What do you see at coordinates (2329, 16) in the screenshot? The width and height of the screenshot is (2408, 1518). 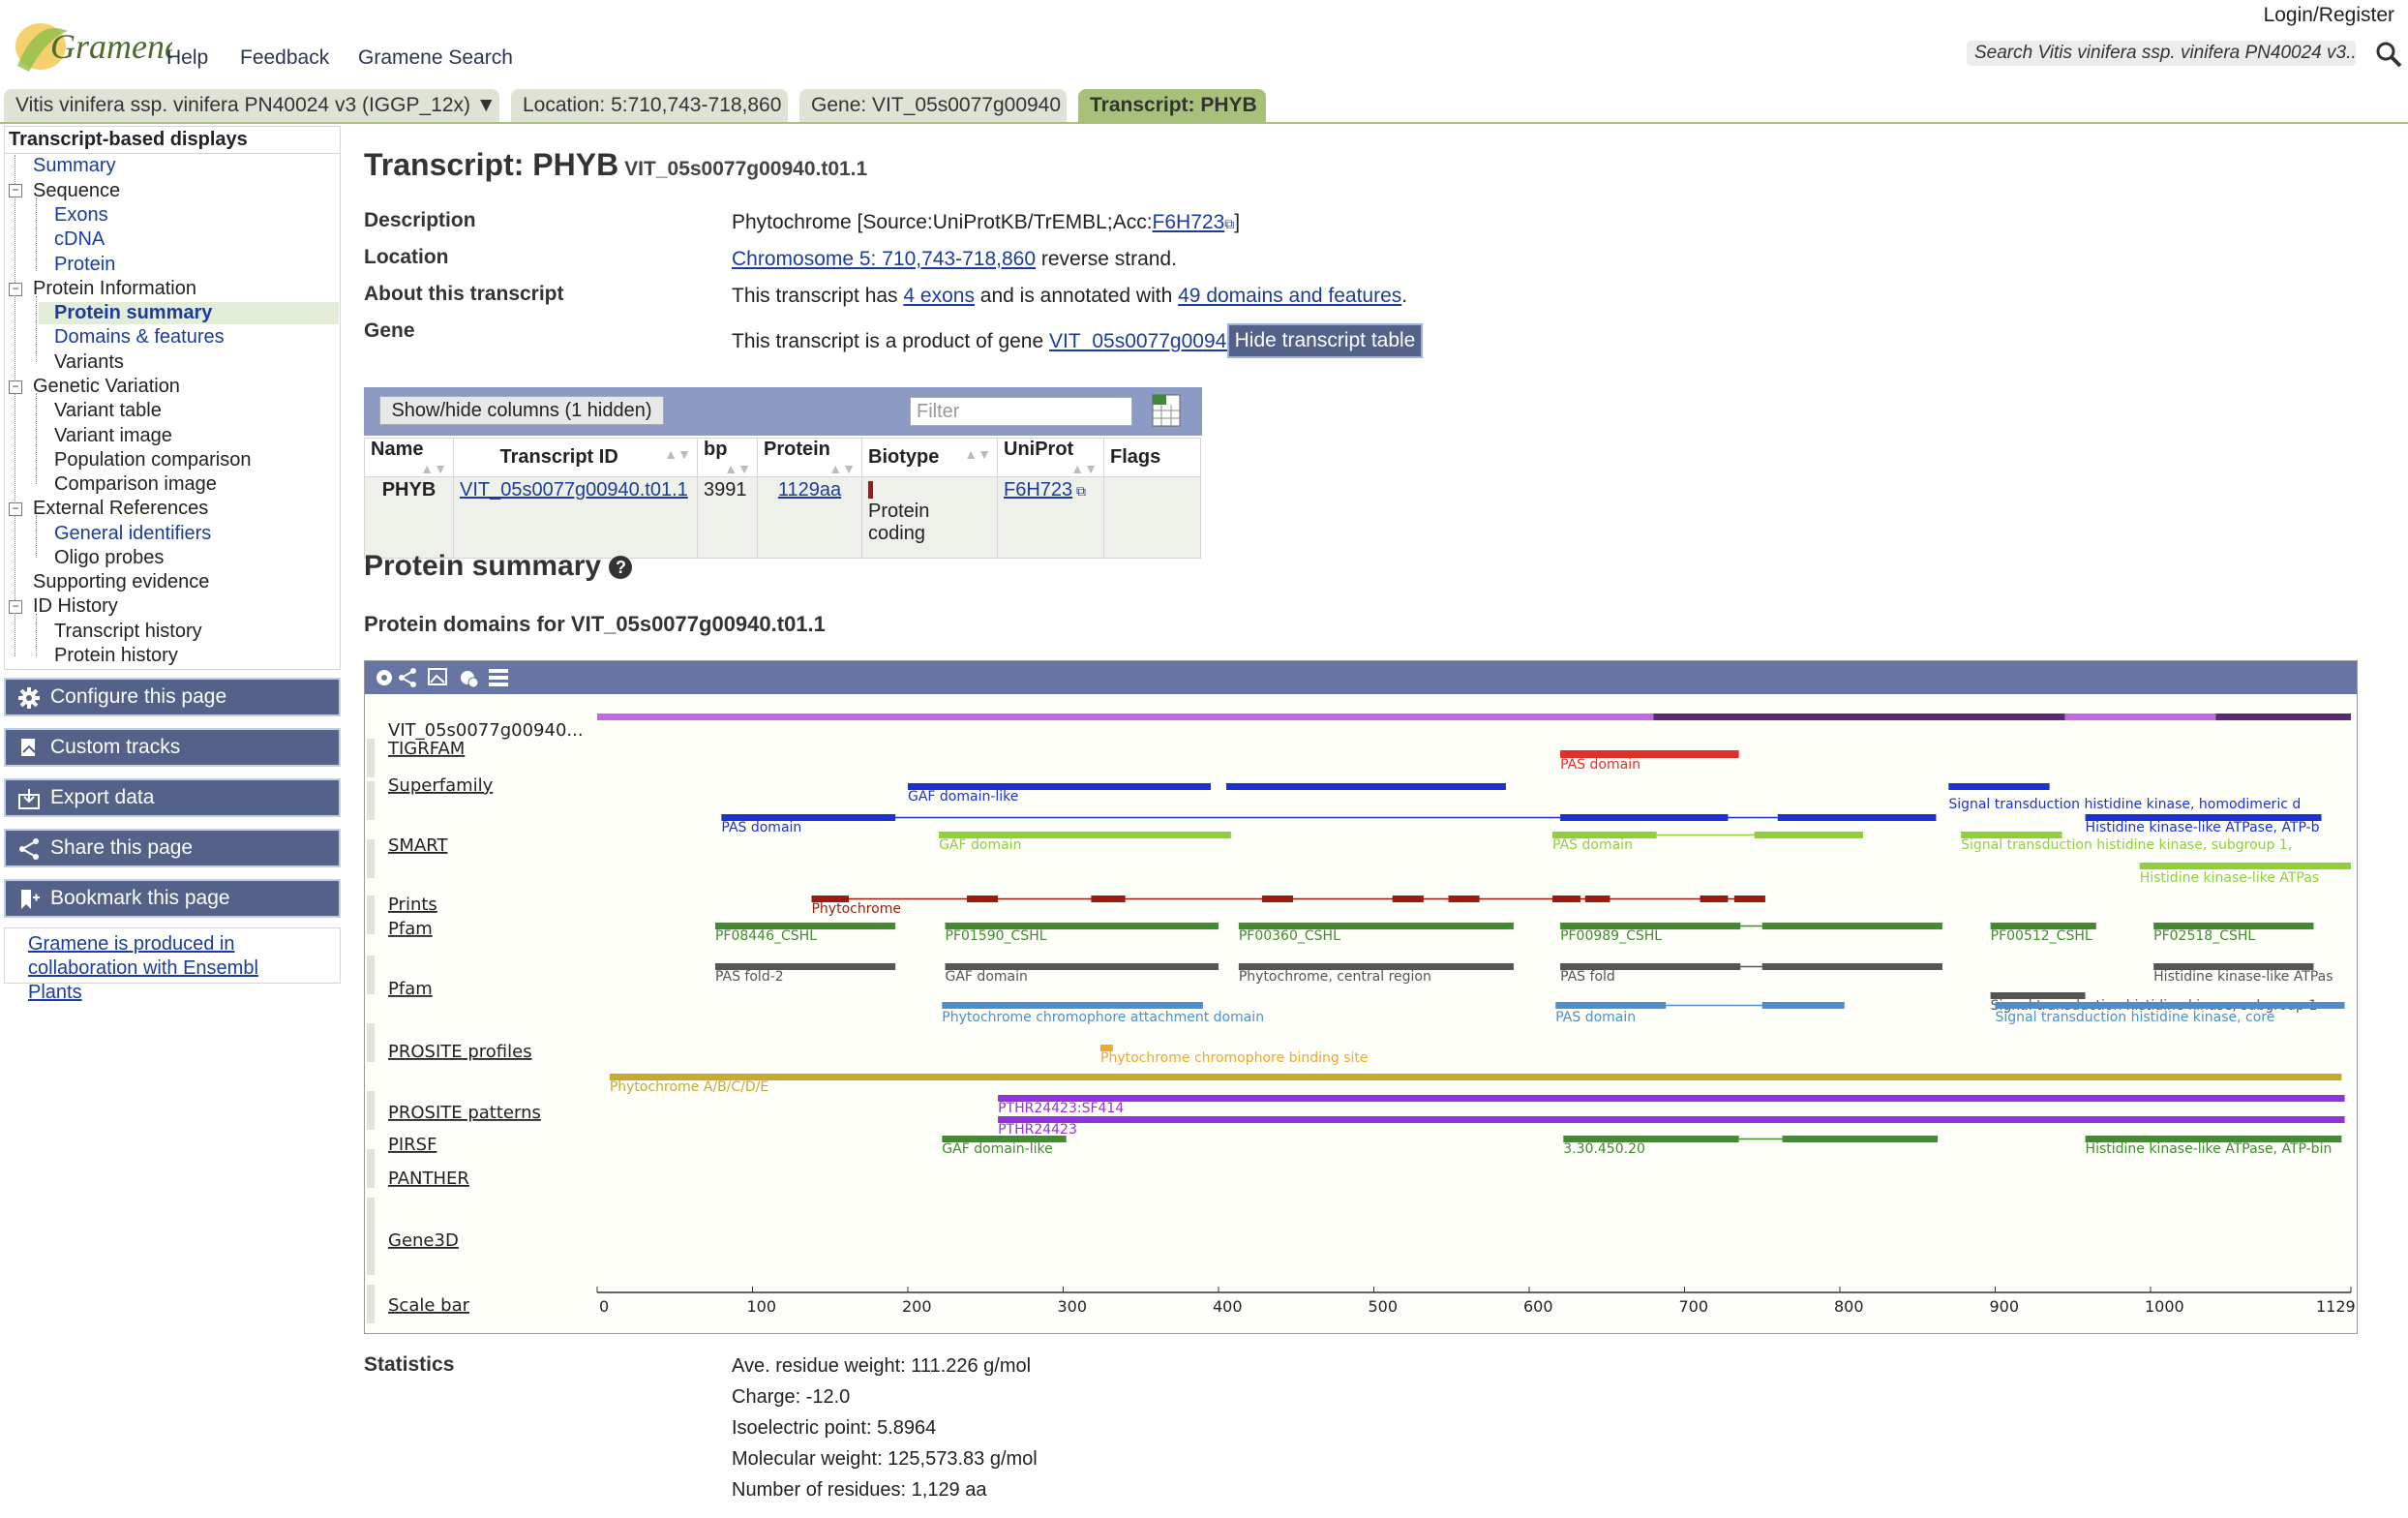 I see `login-register-link: Login/Register` at bounding box center [2329, 16].